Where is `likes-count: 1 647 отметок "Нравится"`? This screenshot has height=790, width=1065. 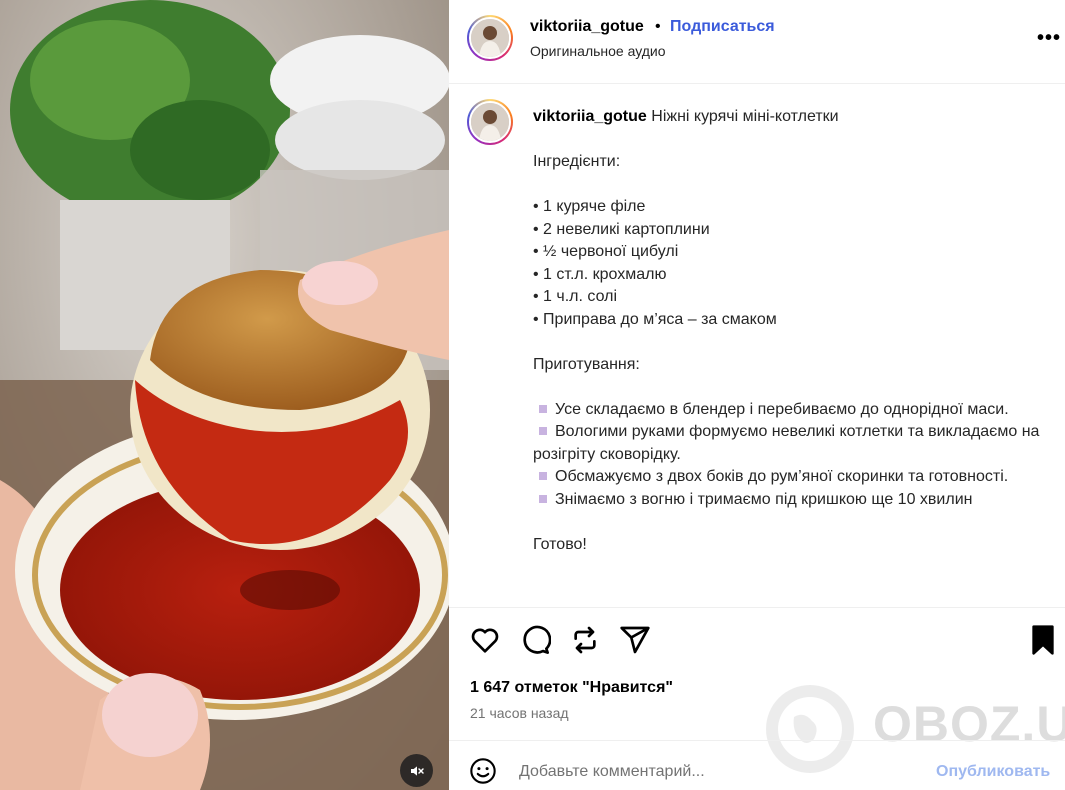 likes-count: 1 647 отметок "Нравится" is located at coordinates (571, 688).